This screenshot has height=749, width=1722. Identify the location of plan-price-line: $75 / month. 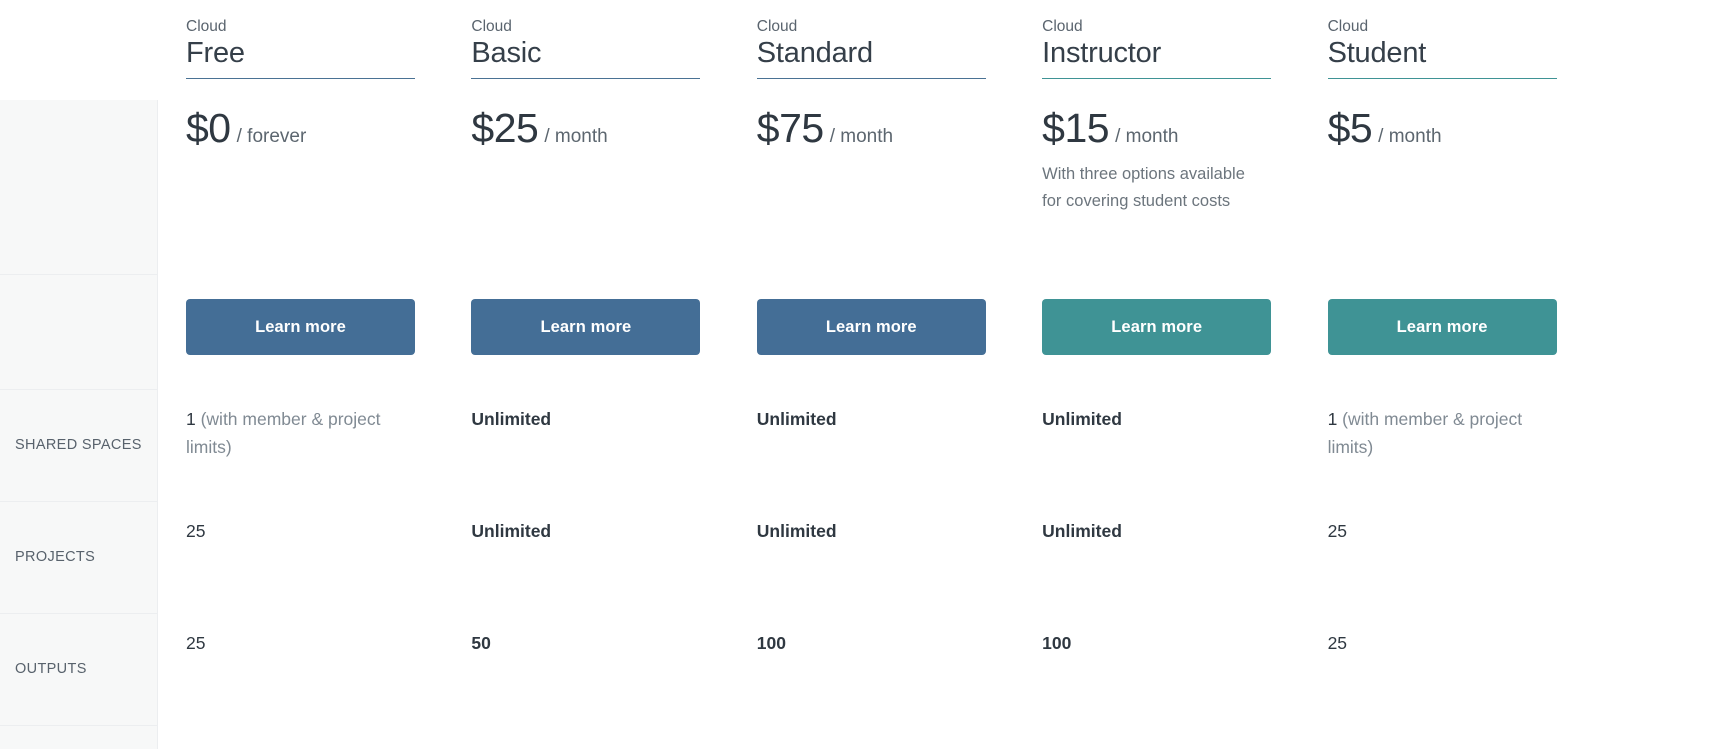
(879, 128).